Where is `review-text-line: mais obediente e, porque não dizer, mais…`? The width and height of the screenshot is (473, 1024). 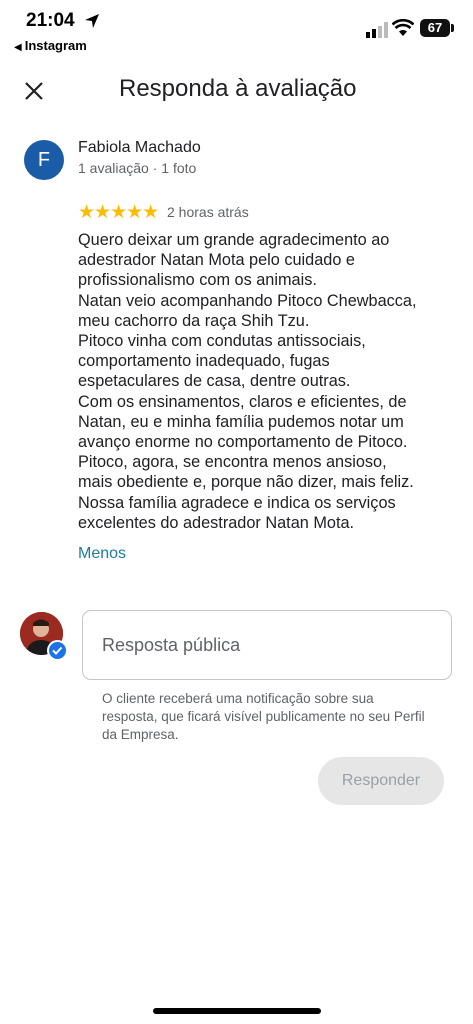
review-text-line: mais obediente e, porque não dizer, mais… is located at coordinates (246, 482).